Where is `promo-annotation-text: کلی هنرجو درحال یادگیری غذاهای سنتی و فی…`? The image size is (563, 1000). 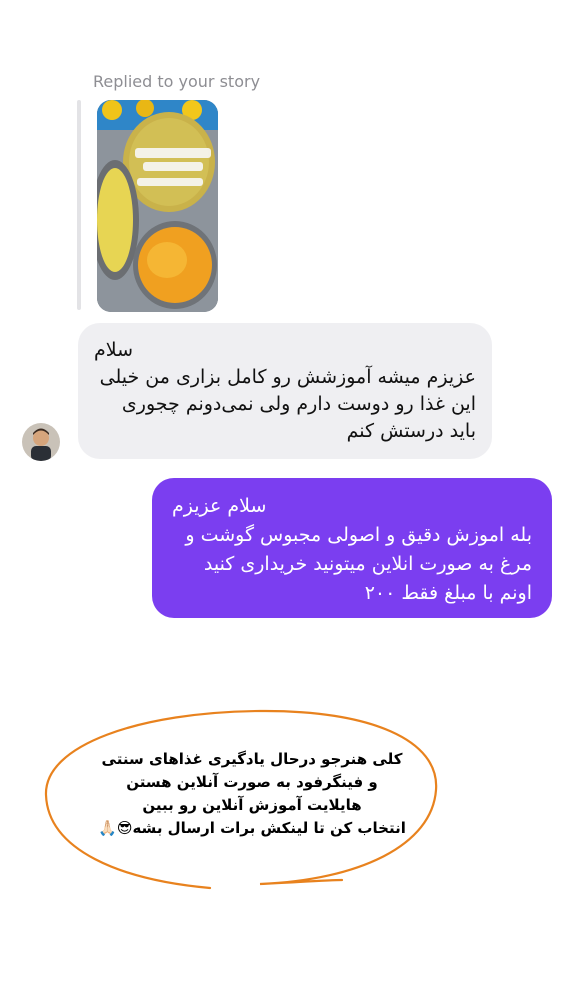 promo-annotation-text: کلی هنرجو درحال یادگیری غذاهای سنتی و فی… is located at coordinates (252, 794).